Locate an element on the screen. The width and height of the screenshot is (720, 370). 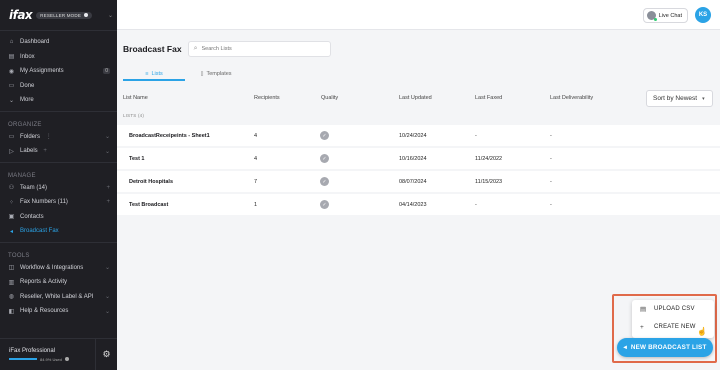
reports-icon: ▥ is located at coordinates (11, 282).